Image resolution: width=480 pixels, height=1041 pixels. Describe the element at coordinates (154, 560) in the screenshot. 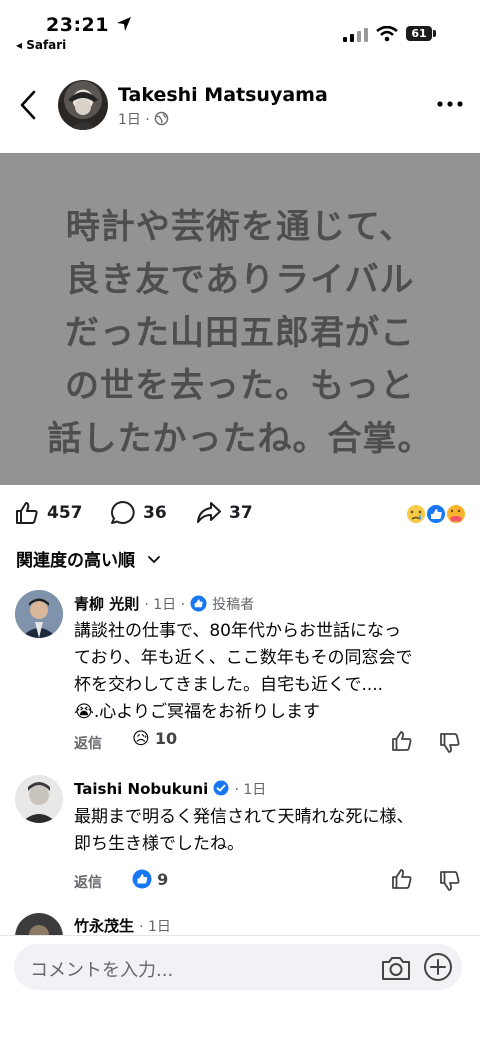

I see `chevron-down-icon` at that location.